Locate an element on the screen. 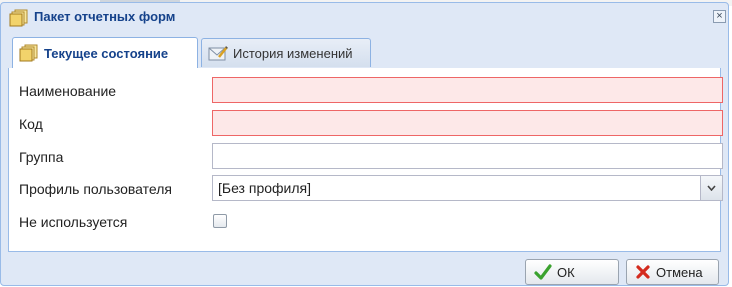  form-row-name: Наименование is located at coordinates (366, 90).